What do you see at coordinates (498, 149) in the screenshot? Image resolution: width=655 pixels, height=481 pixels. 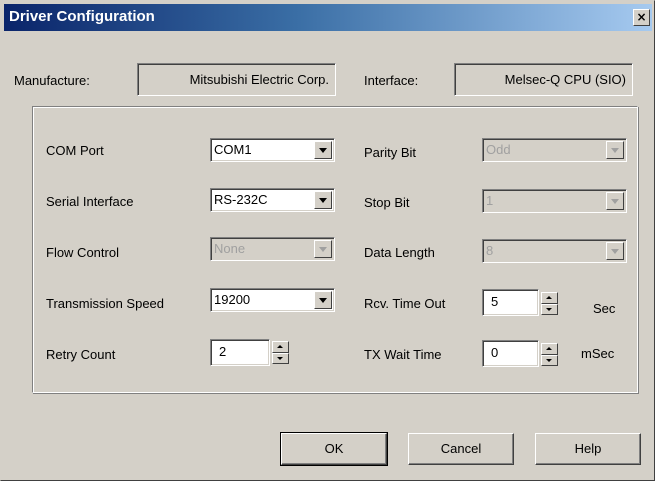 I see `parity-bit-value: Odd` at bounding box center [498, 149].